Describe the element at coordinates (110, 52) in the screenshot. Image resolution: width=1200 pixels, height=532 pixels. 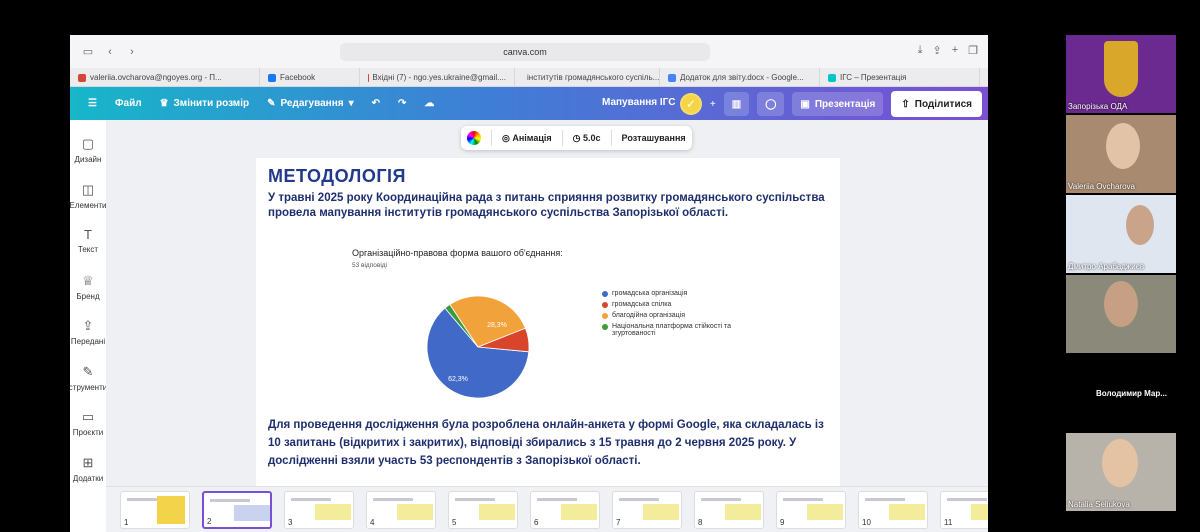
I see `back-icon: ‹` at that location.